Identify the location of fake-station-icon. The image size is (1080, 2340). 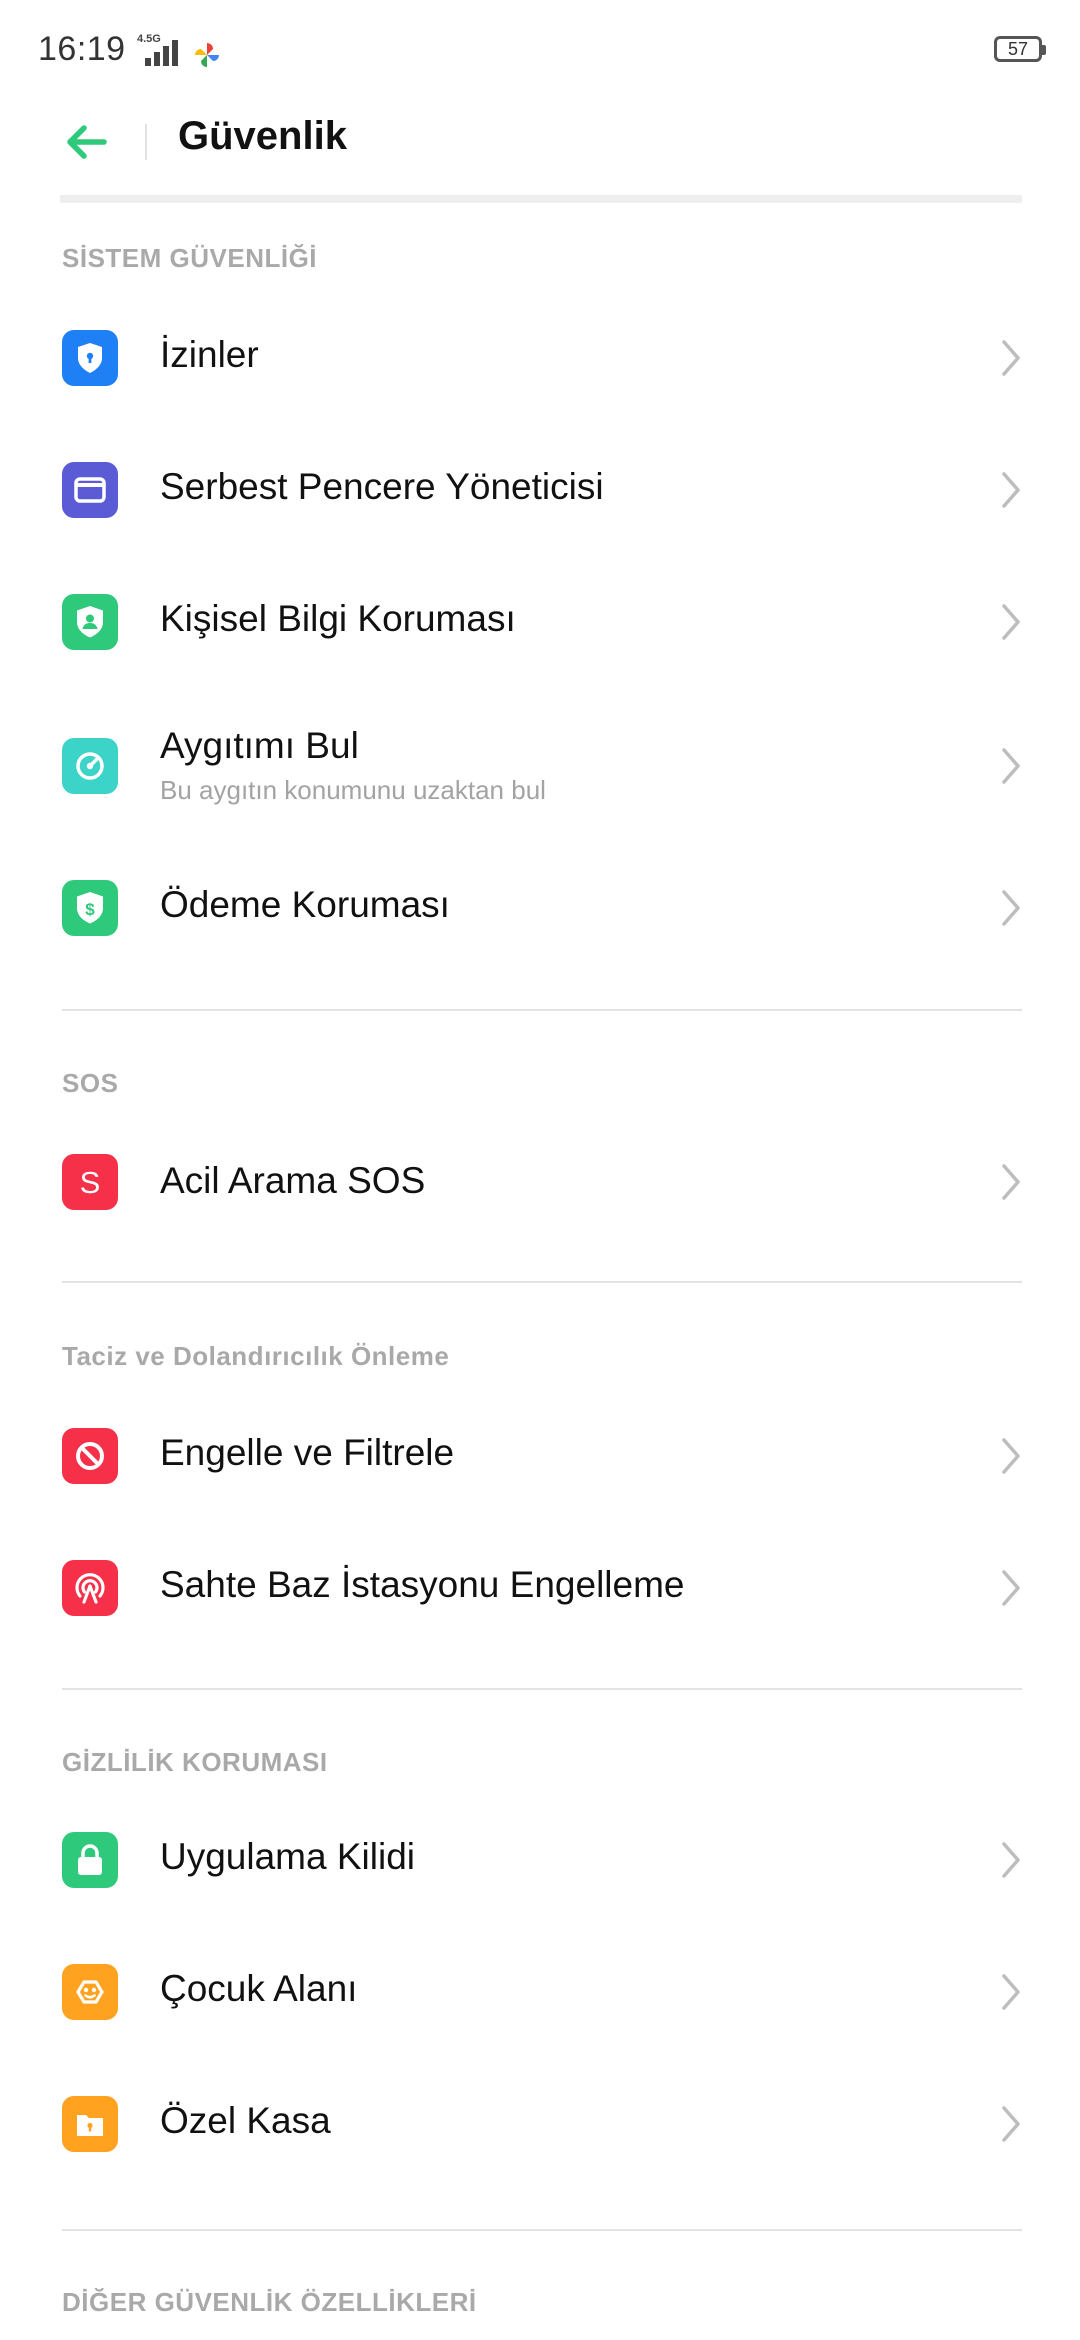
(90, 1588).